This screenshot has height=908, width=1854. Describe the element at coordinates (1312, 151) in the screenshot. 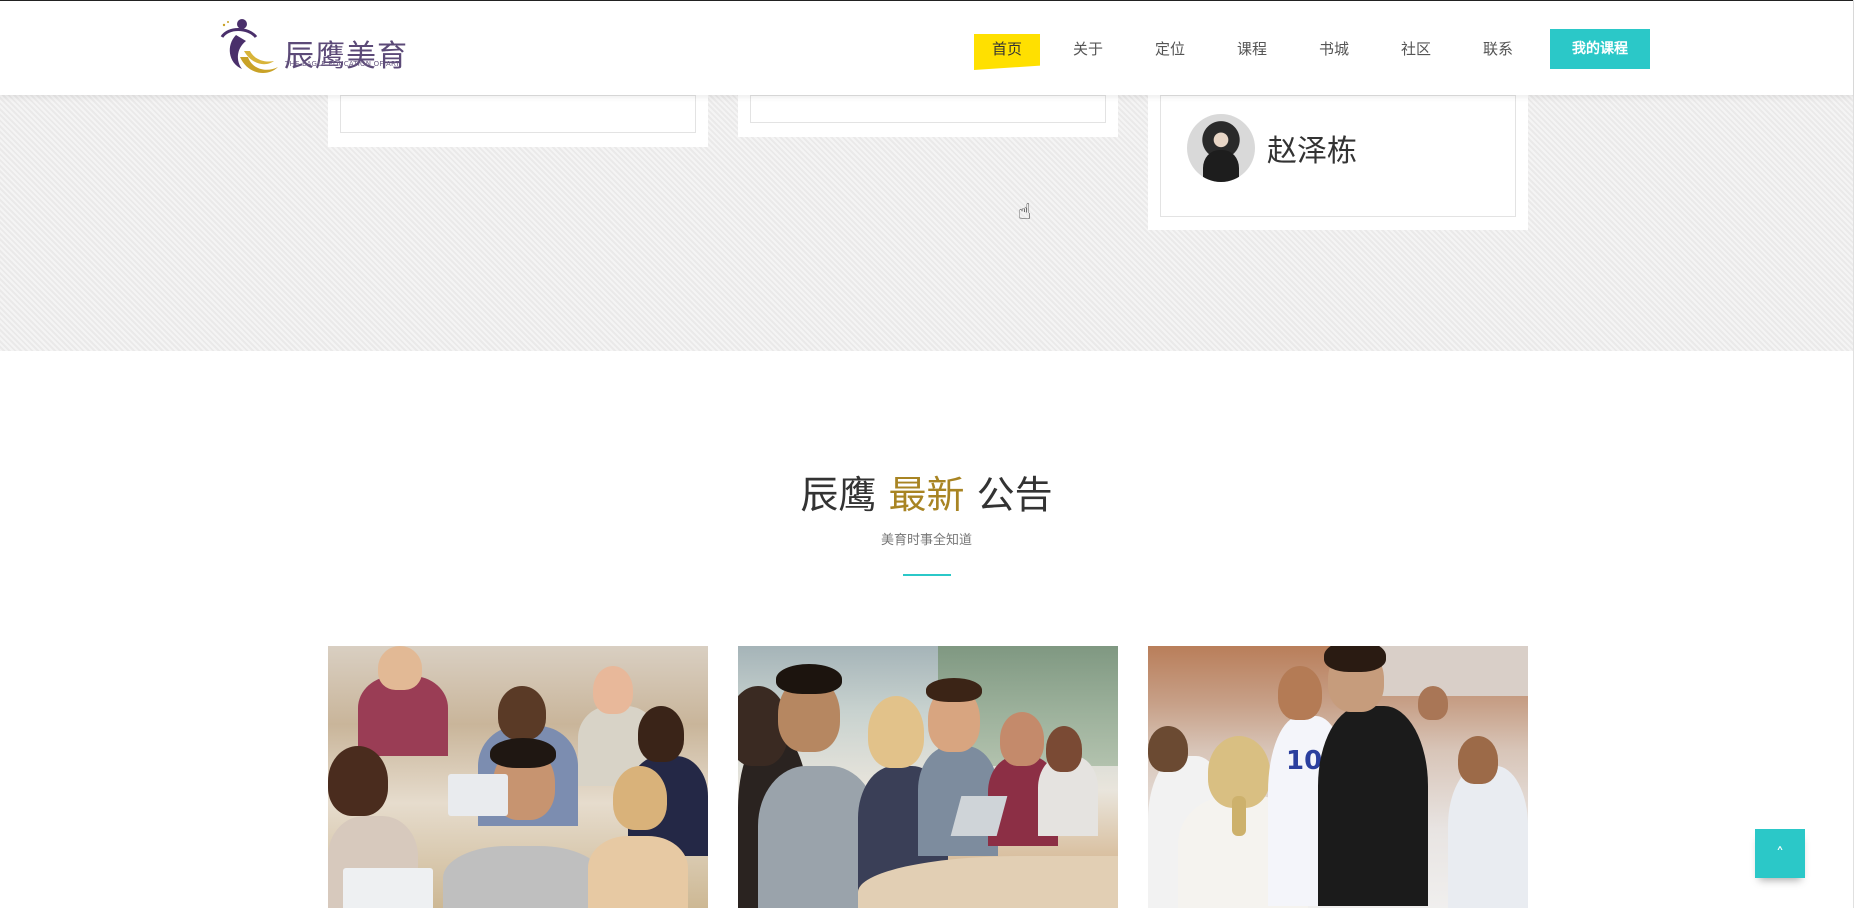

I see `testimonial-author-name: 赵泽栋` at that location.